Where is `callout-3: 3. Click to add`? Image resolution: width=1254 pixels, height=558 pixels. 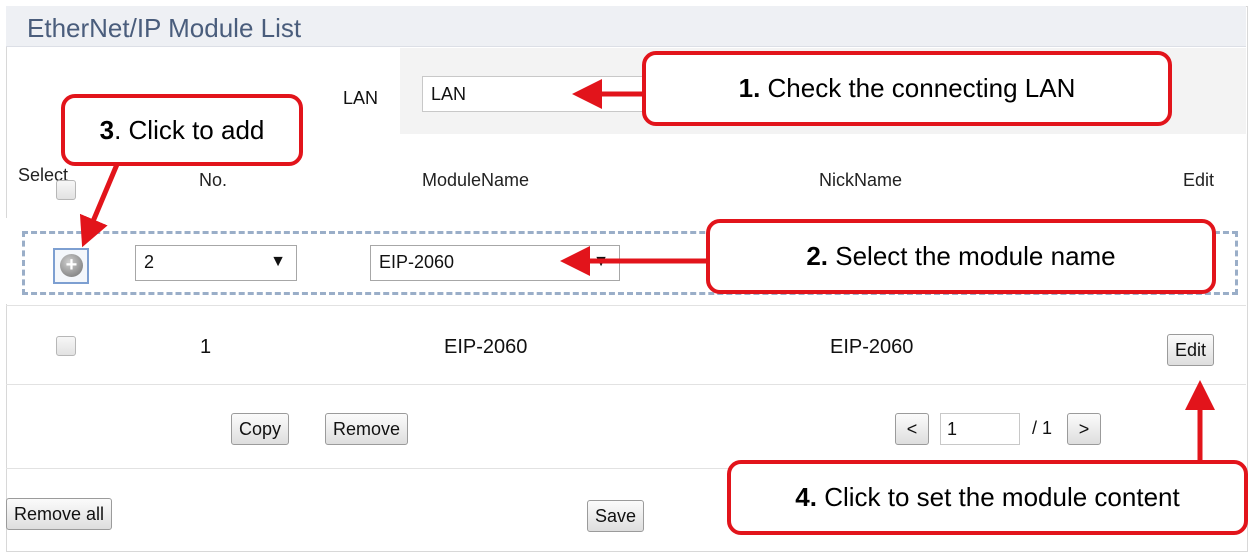
callout-3: 3. Click to add is located at coordinates (182, 130).